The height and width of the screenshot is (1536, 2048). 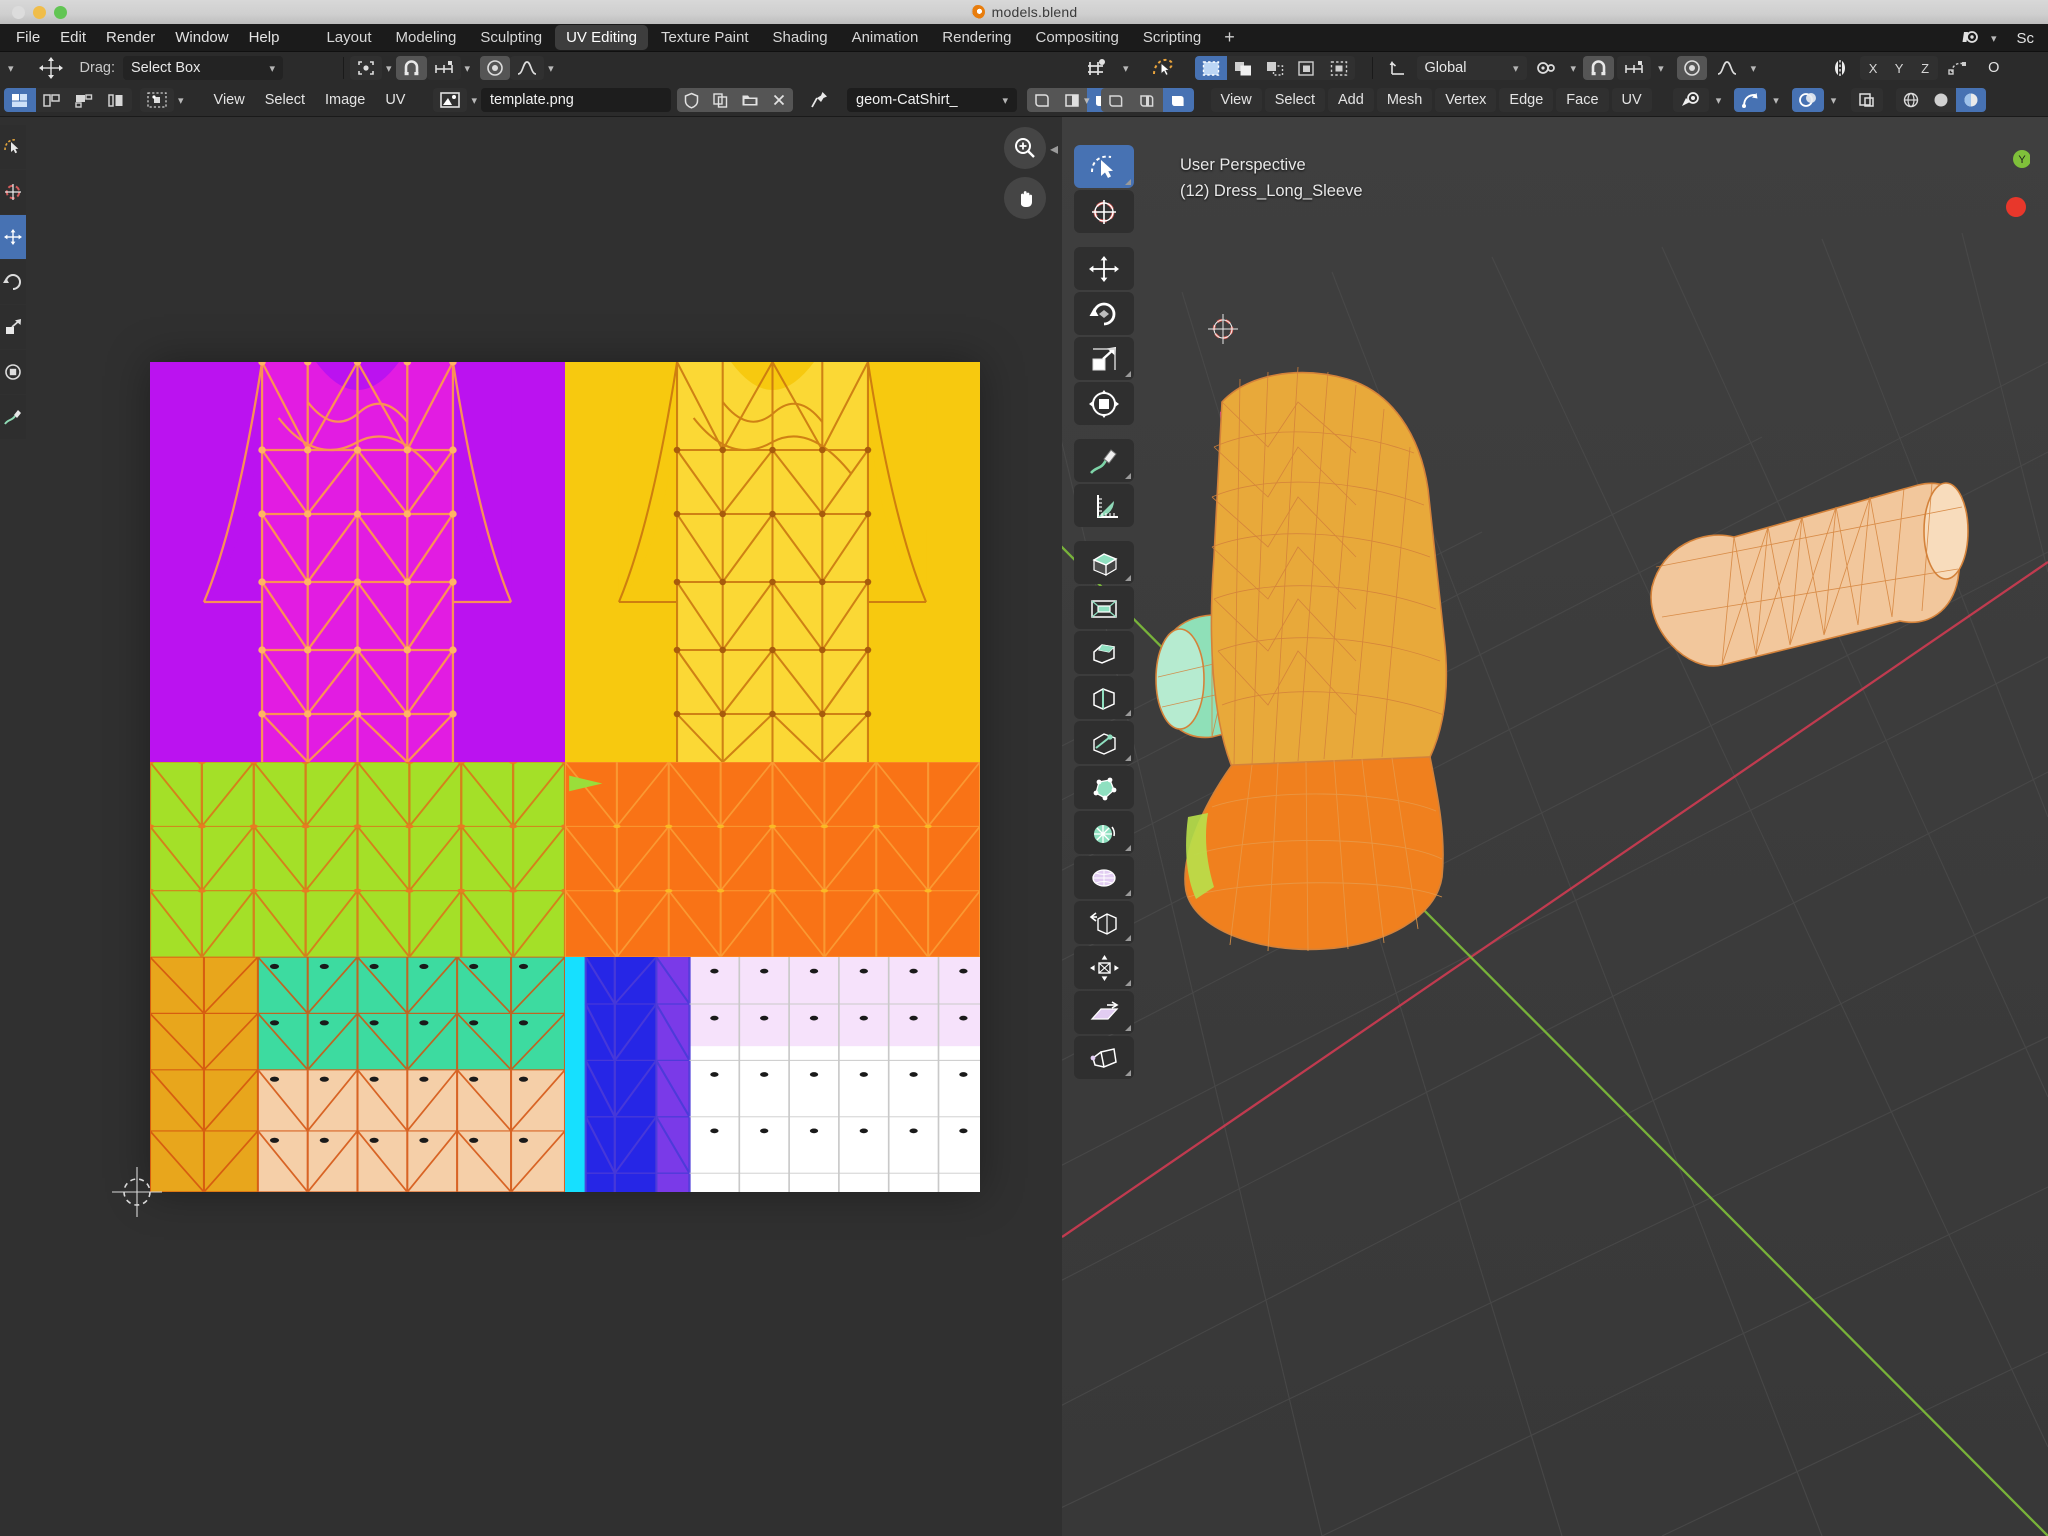 What do you see at coordinates (976, 37) in the screenshot?
I see `workspace-tab-rendering: Rendering` at bounding box center [976, 37].